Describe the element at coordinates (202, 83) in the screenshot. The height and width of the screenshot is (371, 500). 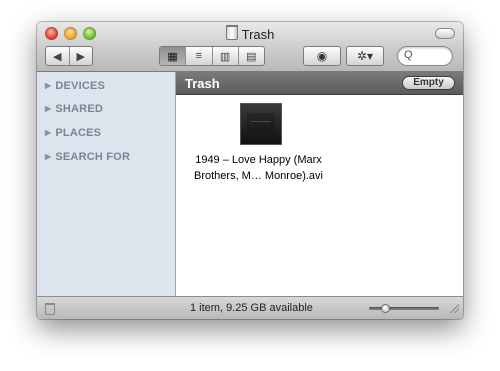
I see `folder-title: Trash` at that location.